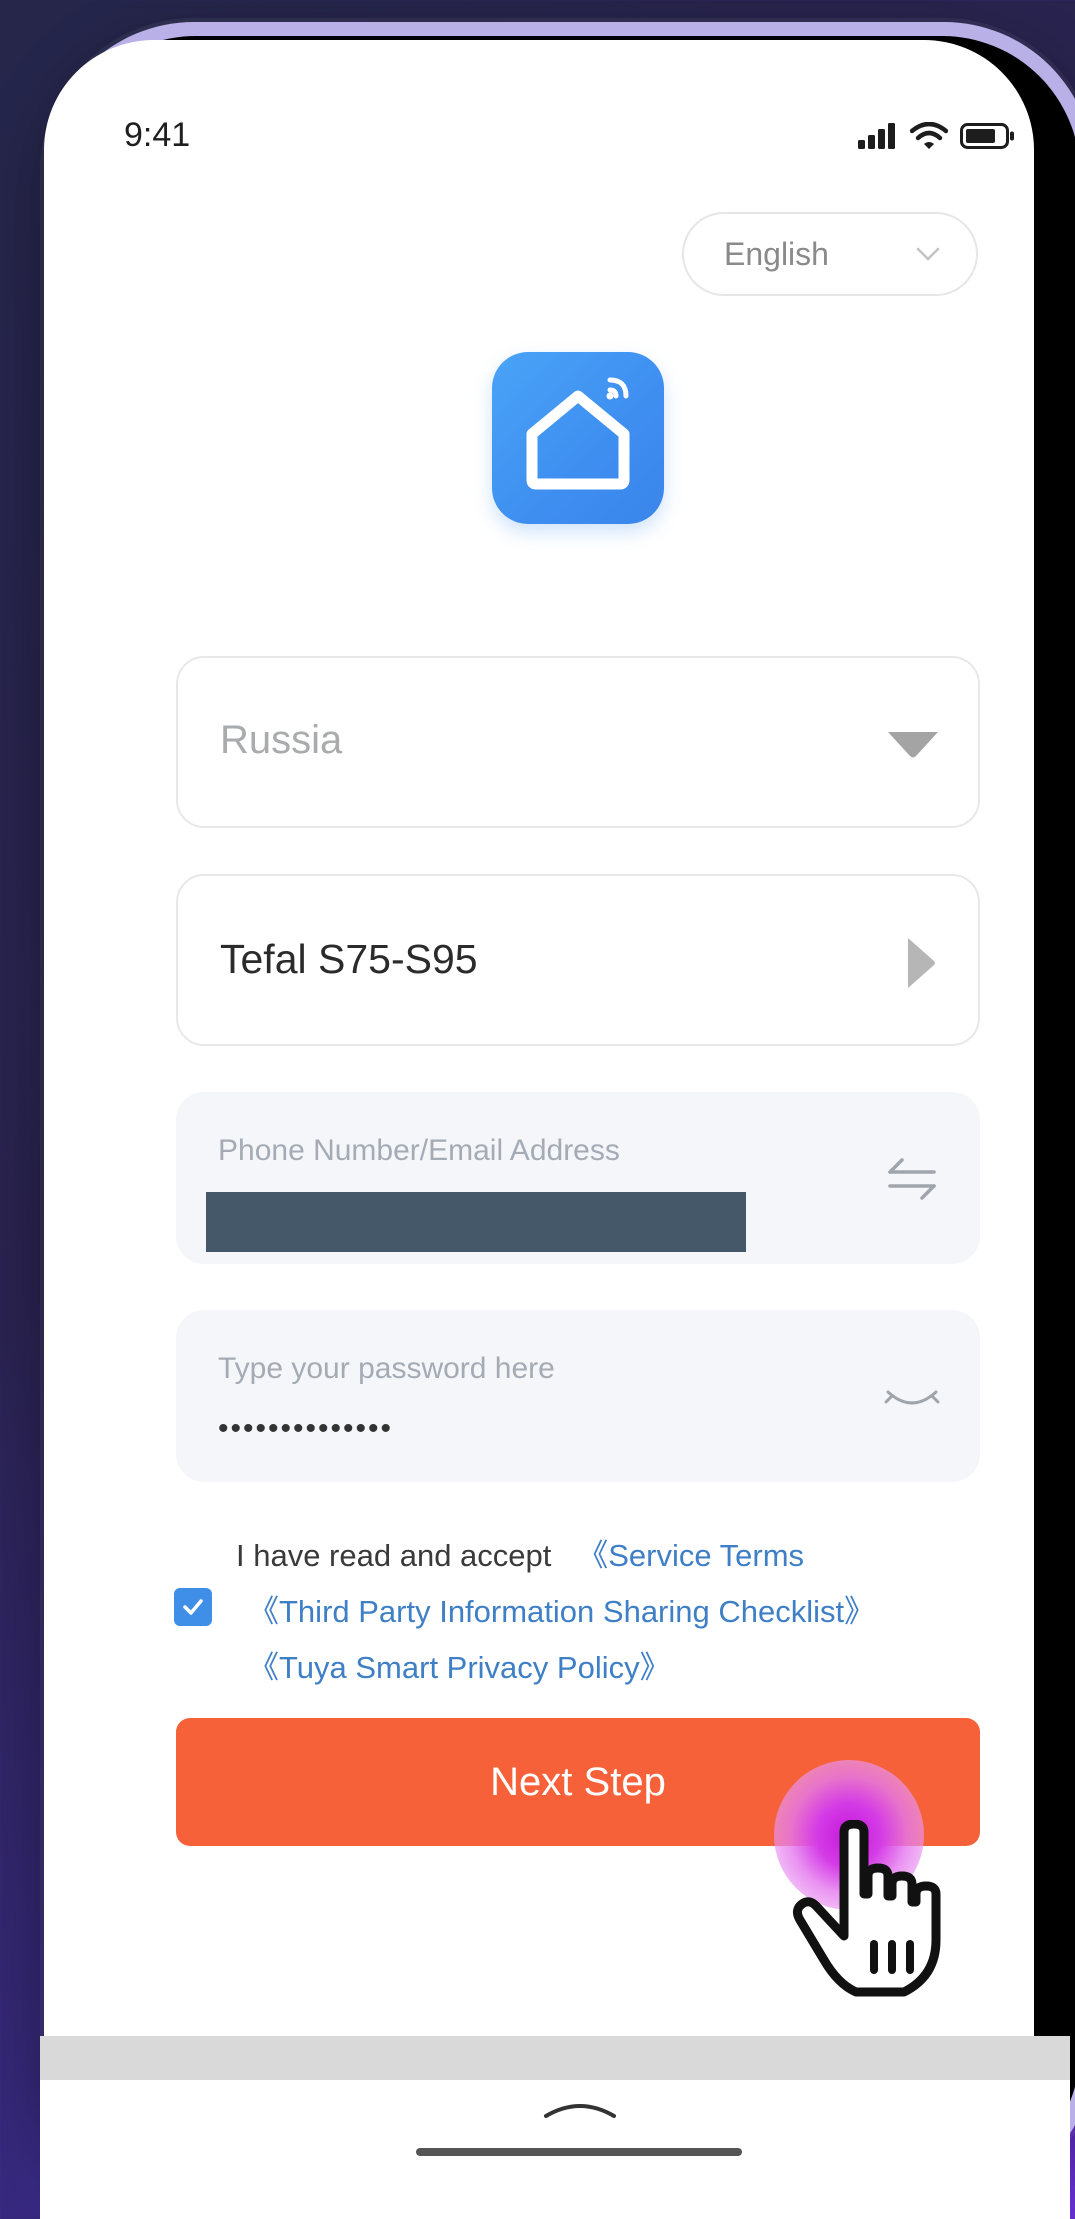  What do you see at coordinates (394, 1555) in the screenshot?
I see `agreement-prefix: I have read and accept` at bounding box center [394, 1555].